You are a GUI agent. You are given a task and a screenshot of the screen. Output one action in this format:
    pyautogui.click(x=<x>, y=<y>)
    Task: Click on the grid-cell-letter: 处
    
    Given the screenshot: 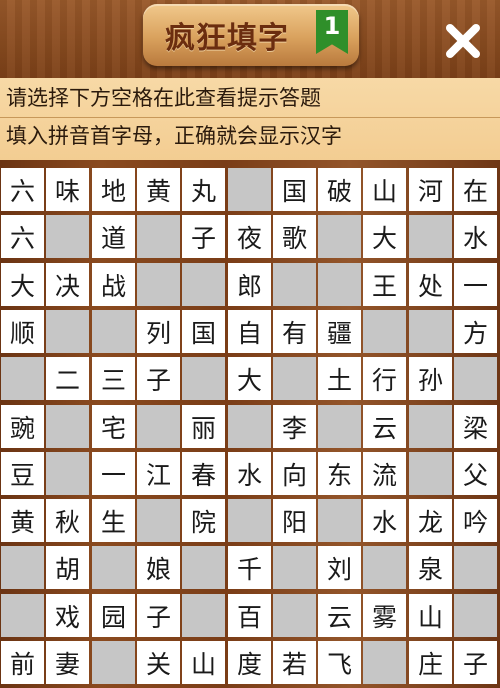 What is the action you would take?
    pyautogui.click(x=430, y=284)
    